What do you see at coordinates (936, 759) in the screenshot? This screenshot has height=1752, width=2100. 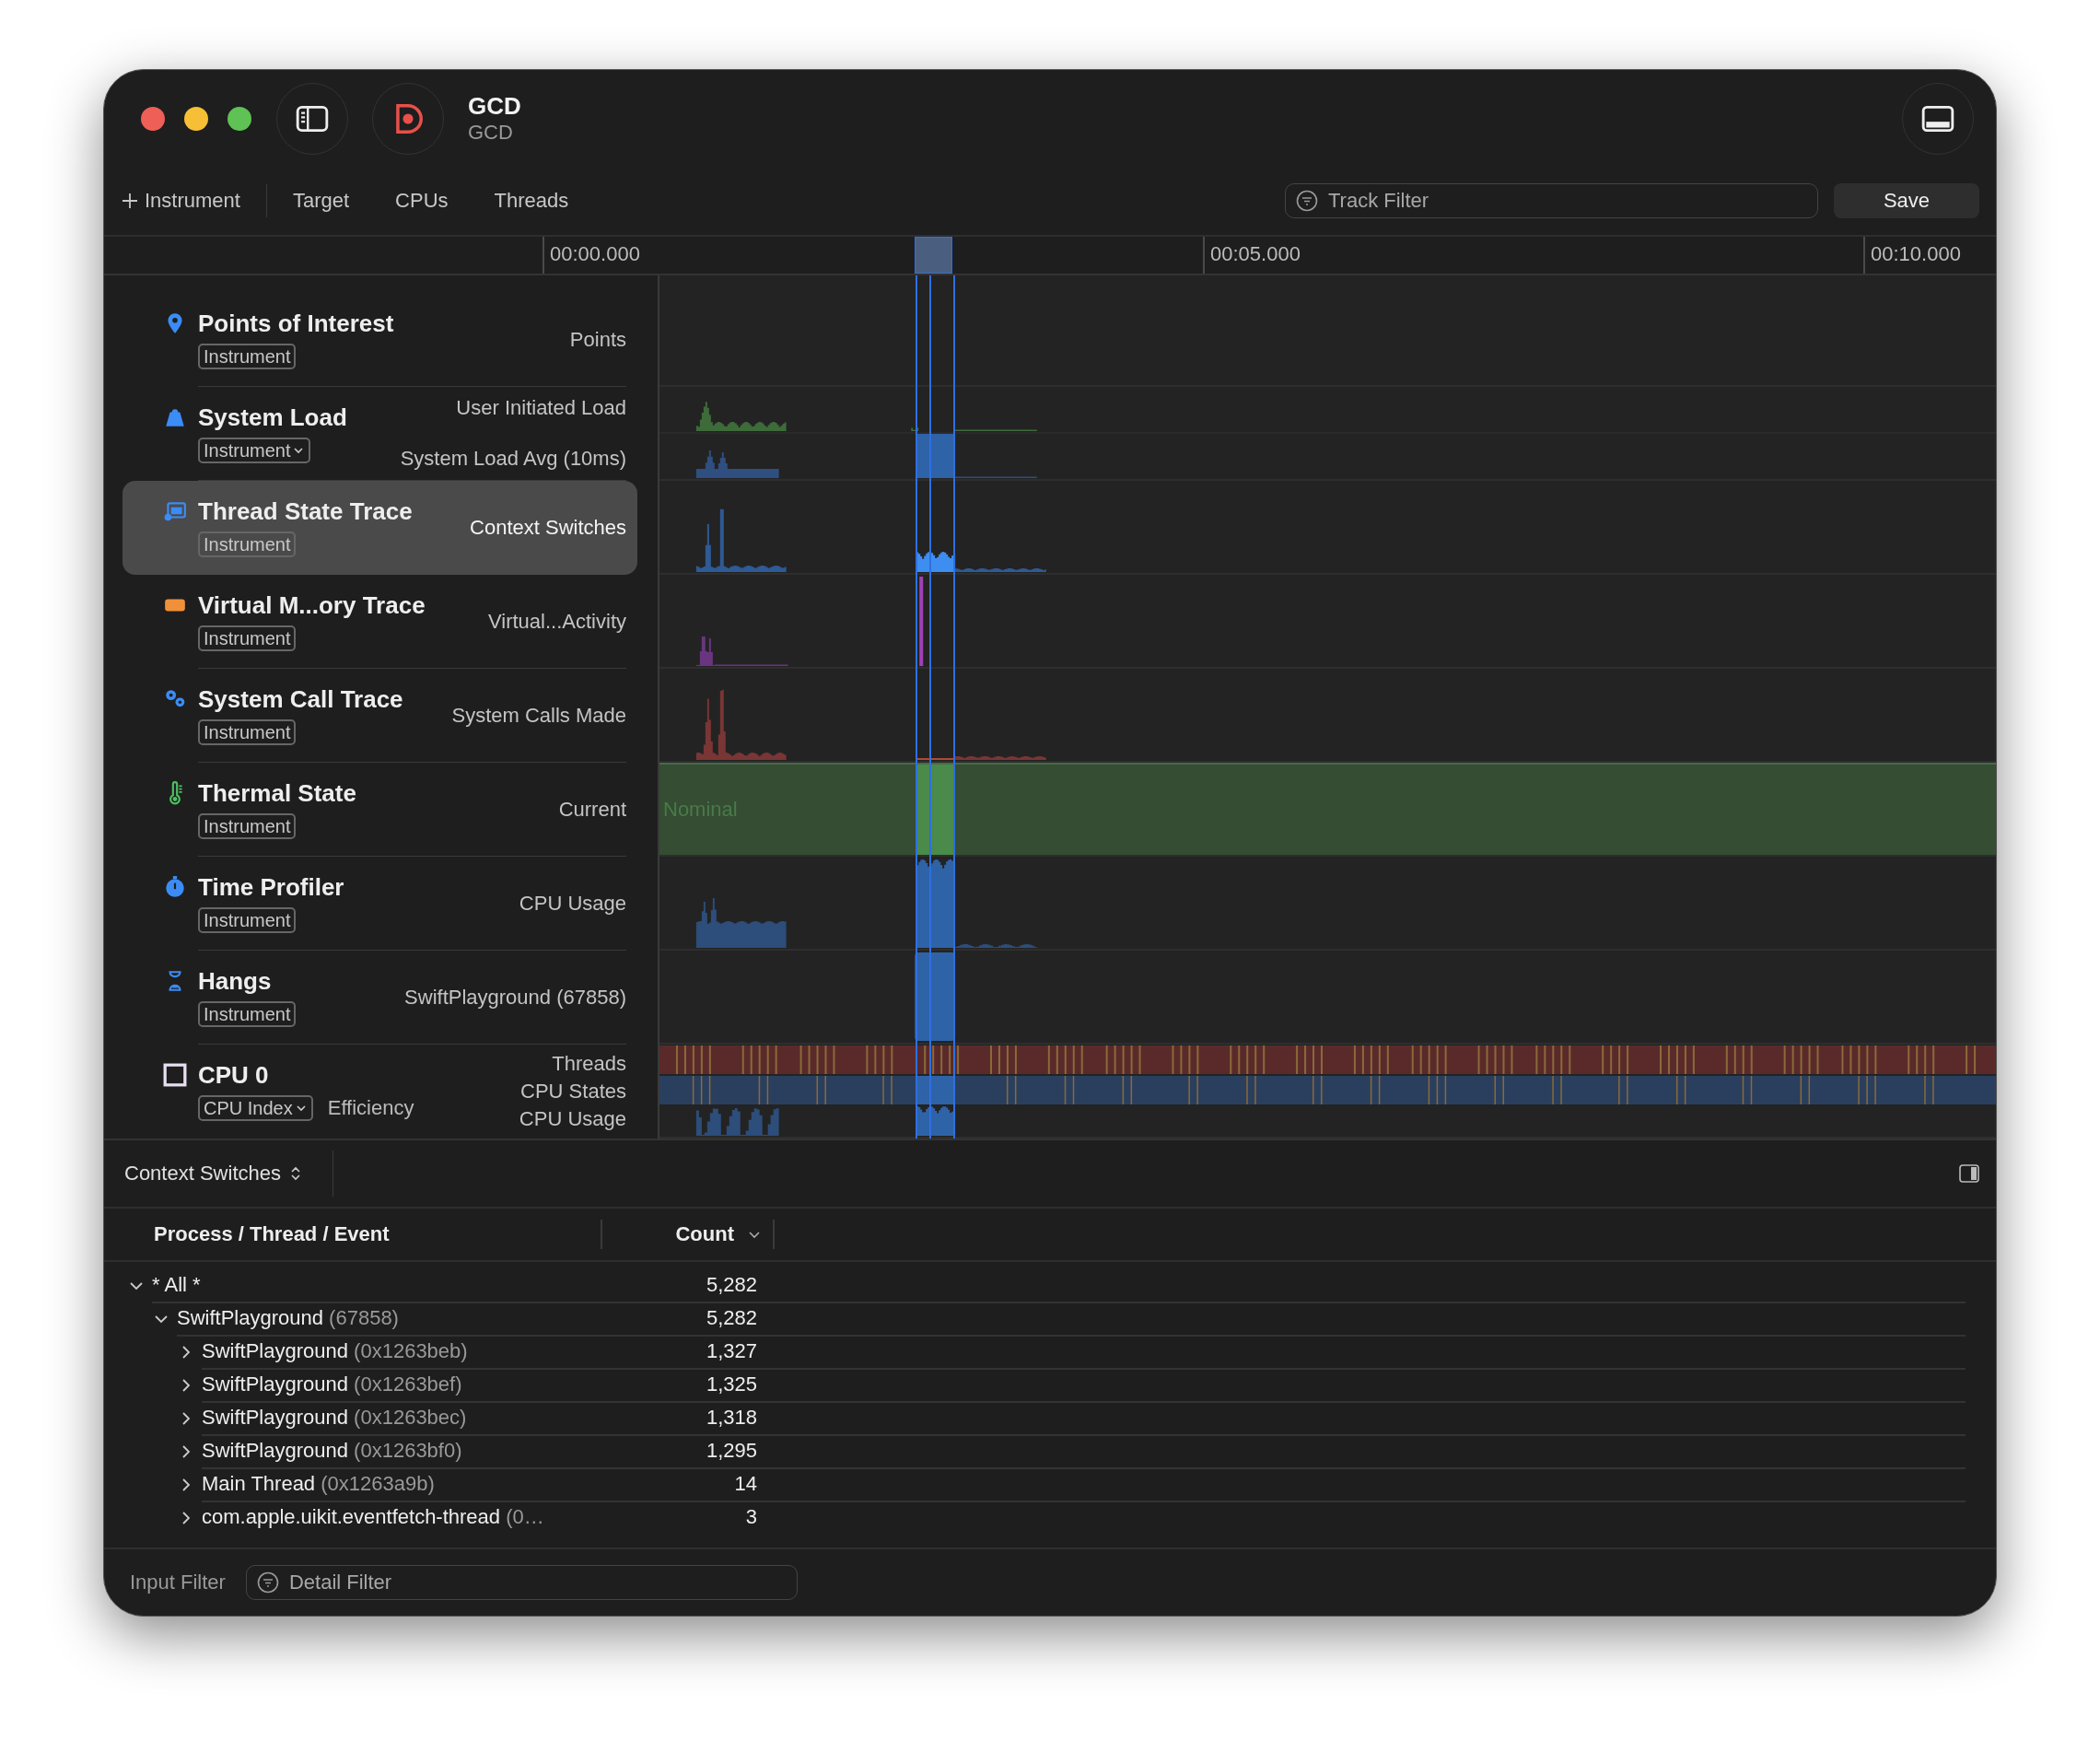 I see `selected-system-call-bars` at bounding box center [936, 759].